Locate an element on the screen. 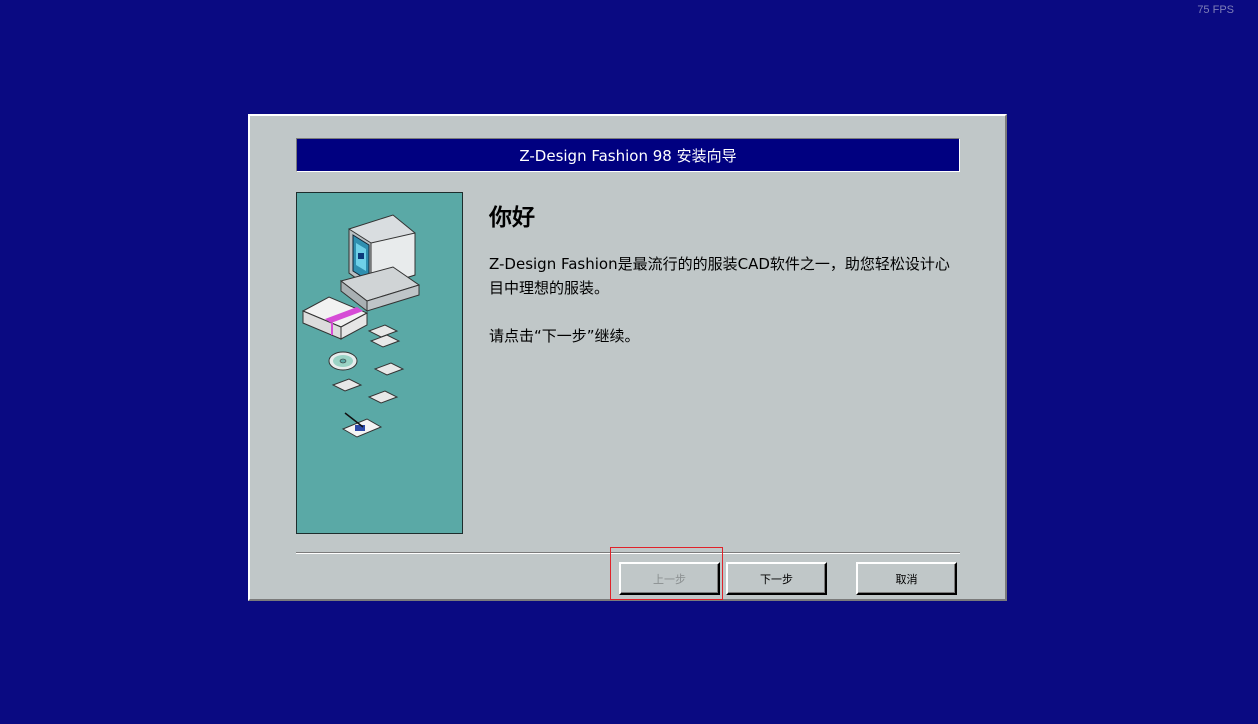 This screenshot has height=724, width=1258. instruction-text: 请点击“下一步”继续。 is located at coordinates (564, 336).